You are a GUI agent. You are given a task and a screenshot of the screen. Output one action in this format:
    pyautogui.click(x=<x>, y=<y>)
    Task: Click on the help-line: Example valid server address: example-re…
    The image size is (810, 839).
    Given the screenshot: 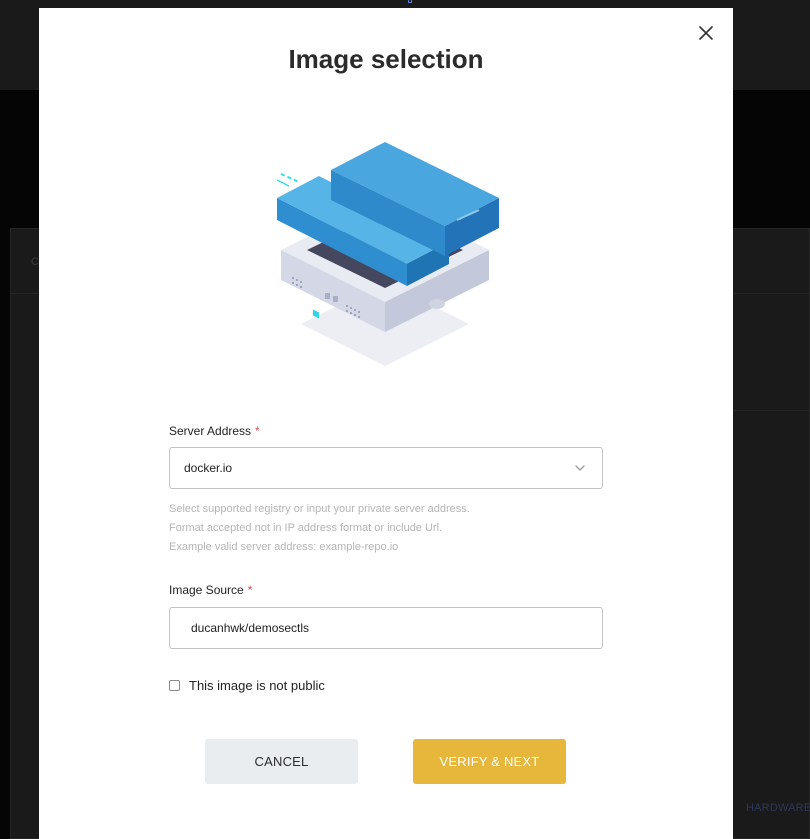 What is the action you would take?
    pyautogui.click(x=284, y=547)
    